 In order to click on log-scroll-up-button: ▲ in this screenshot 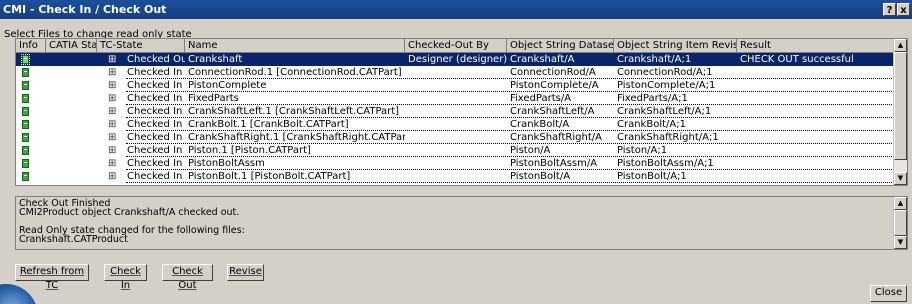, I will do `click(900, 203)`.